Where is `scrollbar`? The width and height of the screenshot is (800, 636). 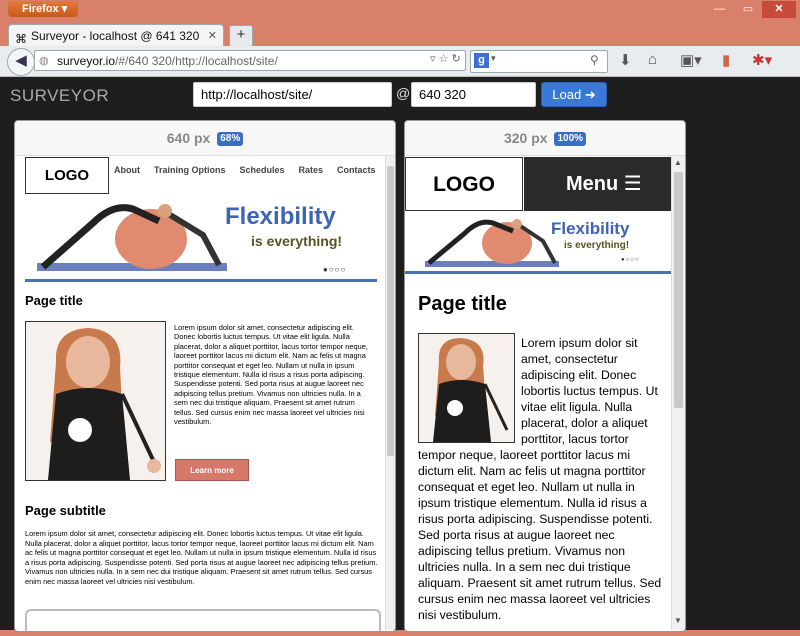 scrollbar is located at coordinates (390, 393).